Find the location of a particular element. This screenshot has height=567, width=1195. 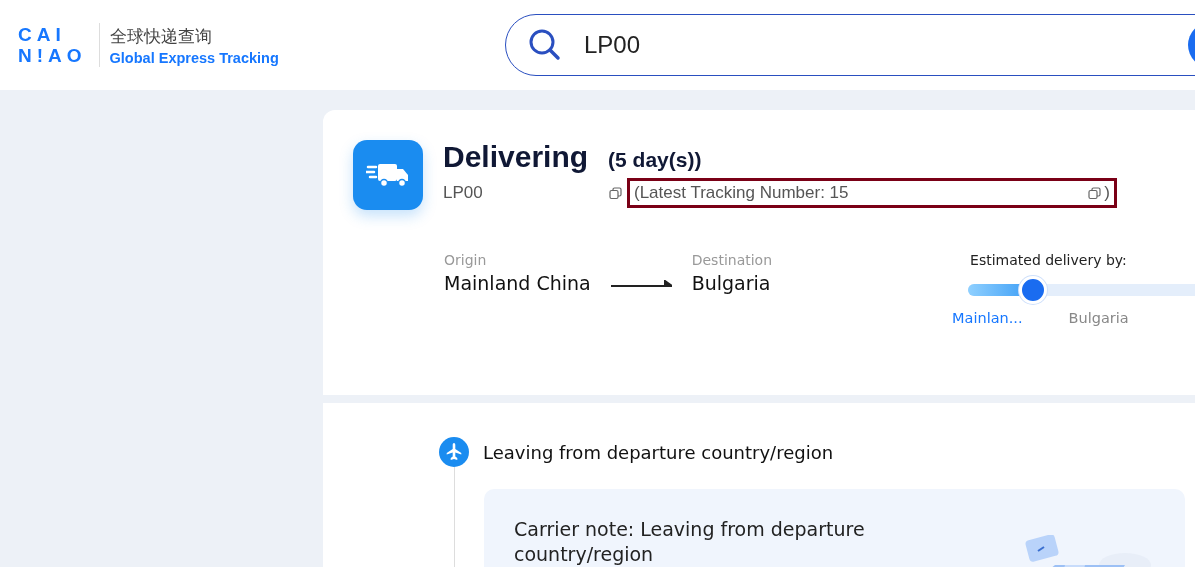

closing-paren: ) is located at coordinates (1107, 193).